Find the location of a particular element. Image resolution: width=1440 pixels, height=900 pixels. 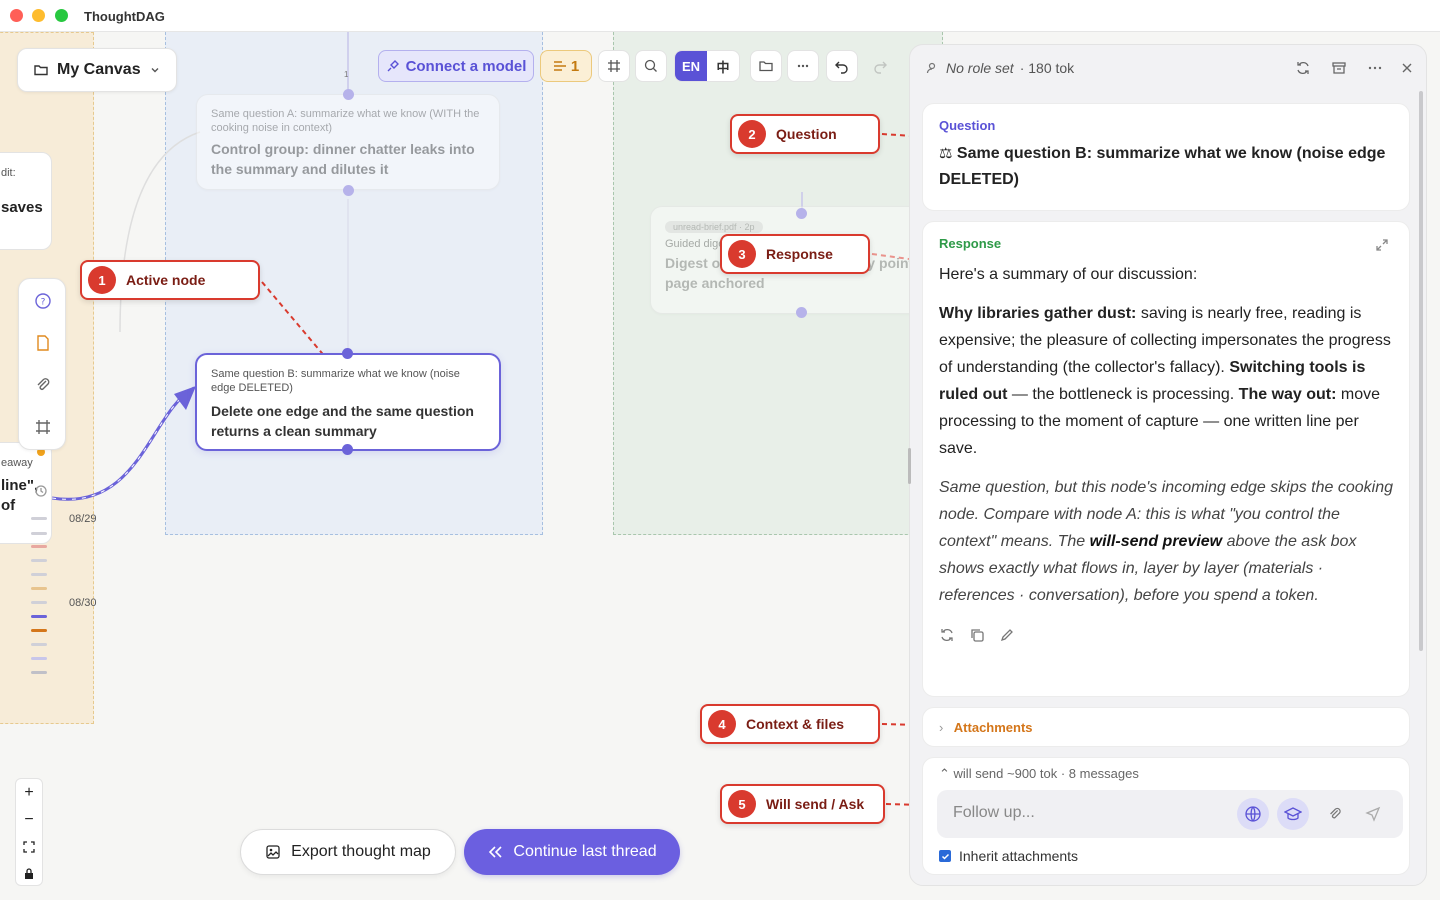

web-search-toggle is located at coordinates (1253, 814).